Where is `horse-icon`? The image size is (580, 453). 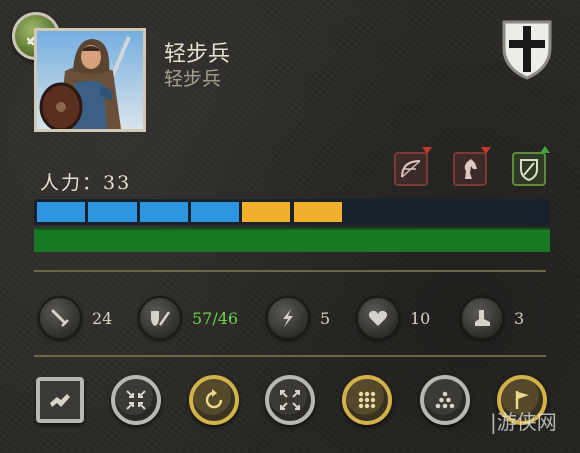 horse-icon is located at coordinates (470, 169).